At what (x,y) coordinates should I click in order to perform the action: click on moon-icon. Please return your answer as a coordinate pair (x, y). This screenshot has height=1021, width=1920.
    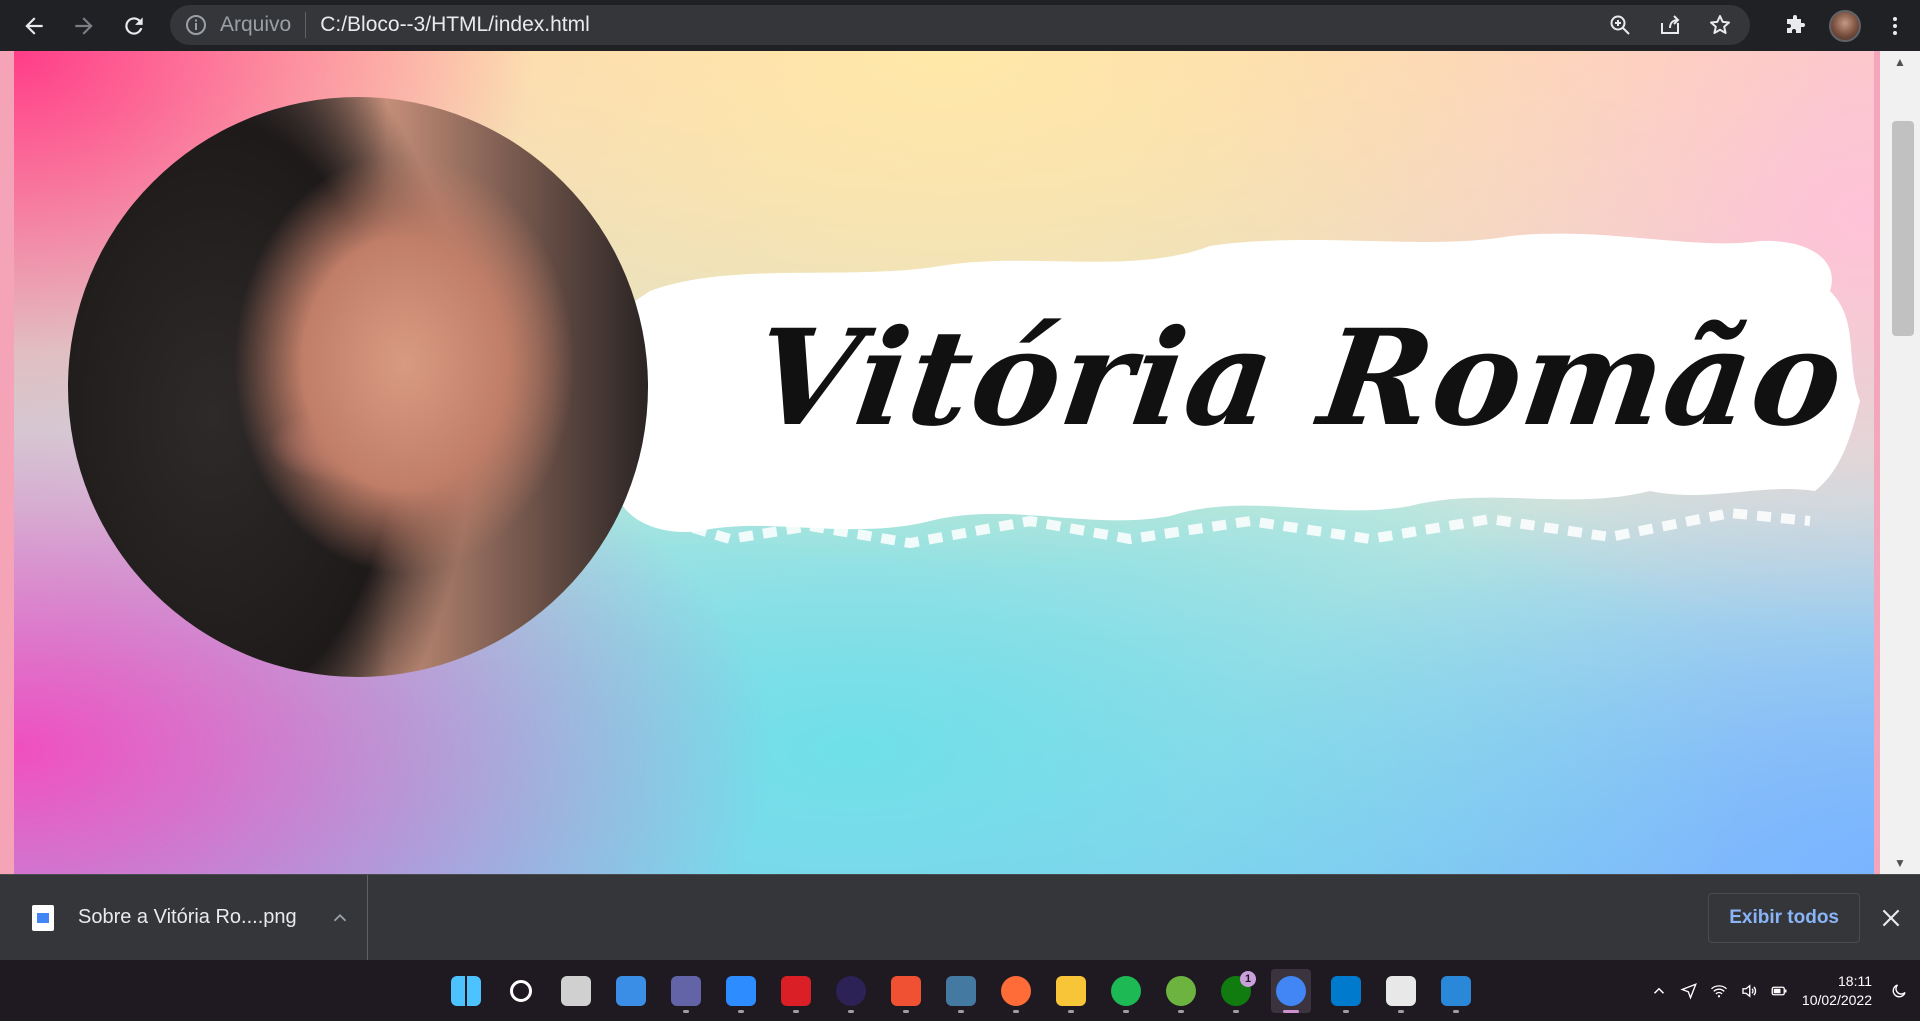
    Looking at the image, I should click on (1899, 990).